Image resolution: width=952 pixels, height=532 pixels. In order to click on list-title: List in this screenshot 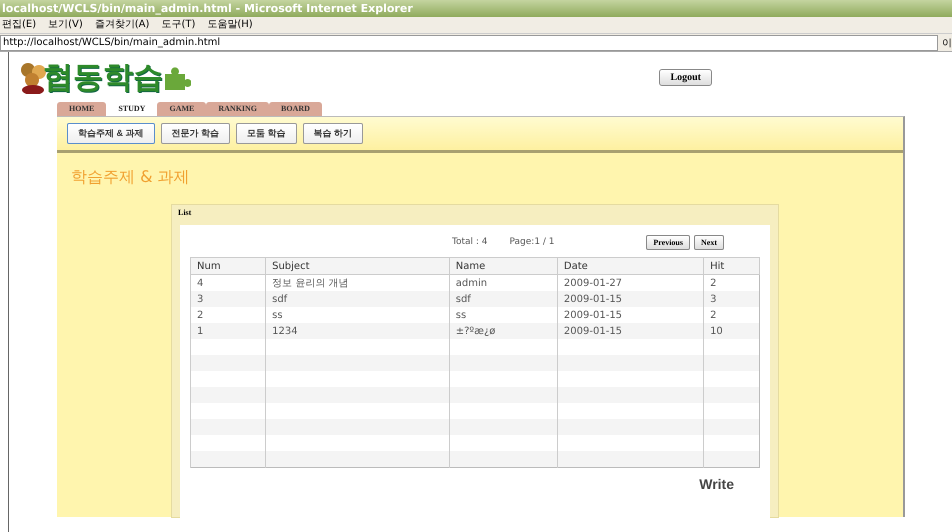, I will do `click(184, 213)`.